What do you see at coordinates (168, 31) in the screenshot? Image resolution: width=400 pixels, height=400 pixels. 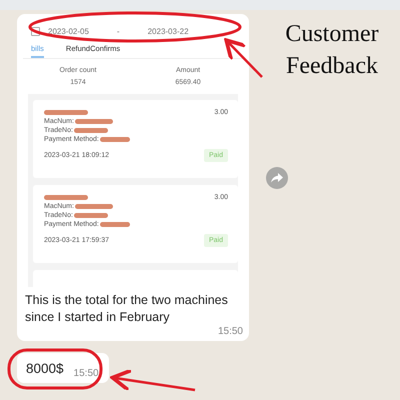 I see `date-to: 2023-03-22` at bounding box center [168, 31].